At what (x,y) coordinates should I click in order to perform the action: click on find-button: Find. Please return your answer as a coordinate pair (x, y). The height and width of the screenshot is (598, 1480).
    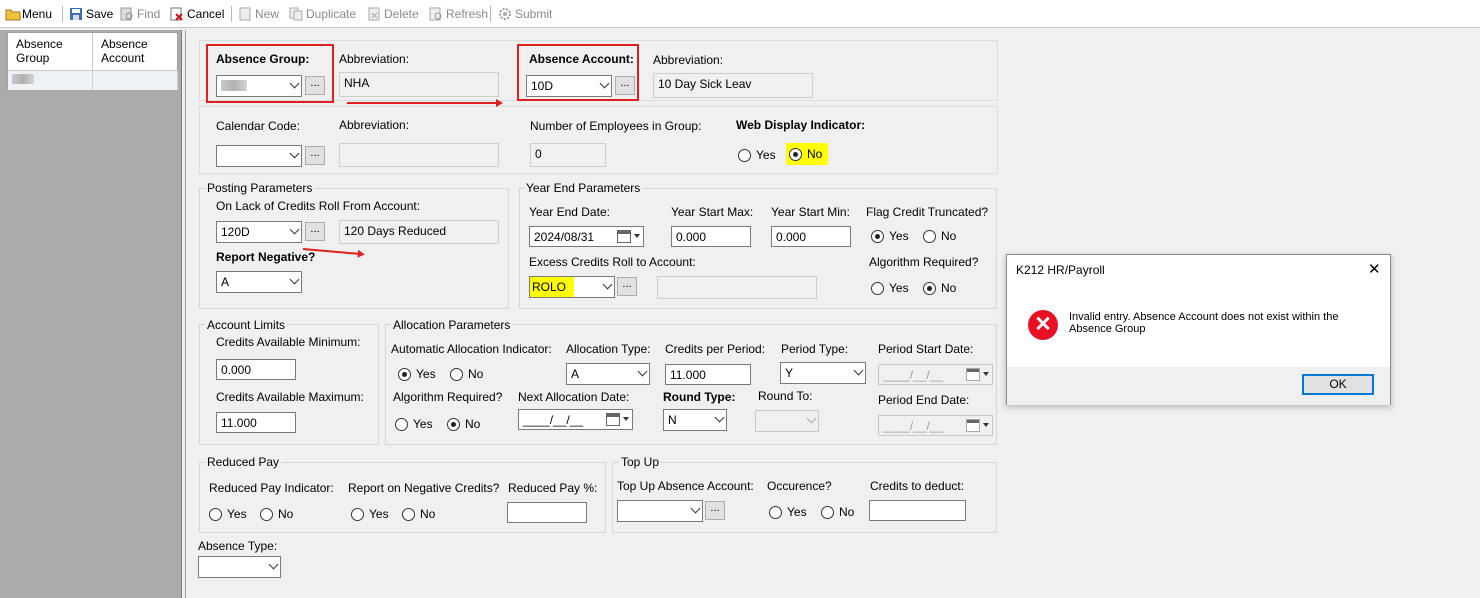
    Looking at the image, I should click on (140, 14).